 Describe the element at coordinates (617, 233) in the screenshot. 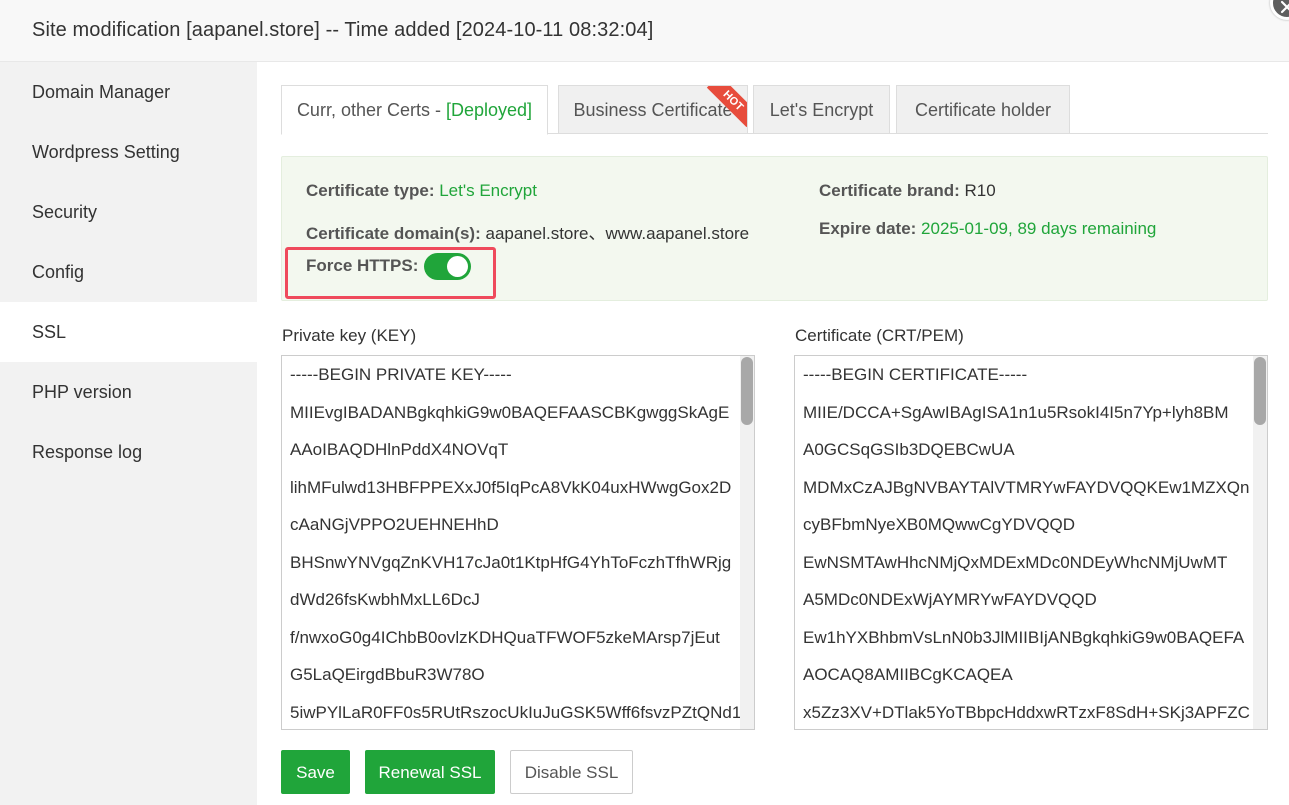

I see `certificate-domains-value: aapanel.store、www.aapanel.store` at that location.